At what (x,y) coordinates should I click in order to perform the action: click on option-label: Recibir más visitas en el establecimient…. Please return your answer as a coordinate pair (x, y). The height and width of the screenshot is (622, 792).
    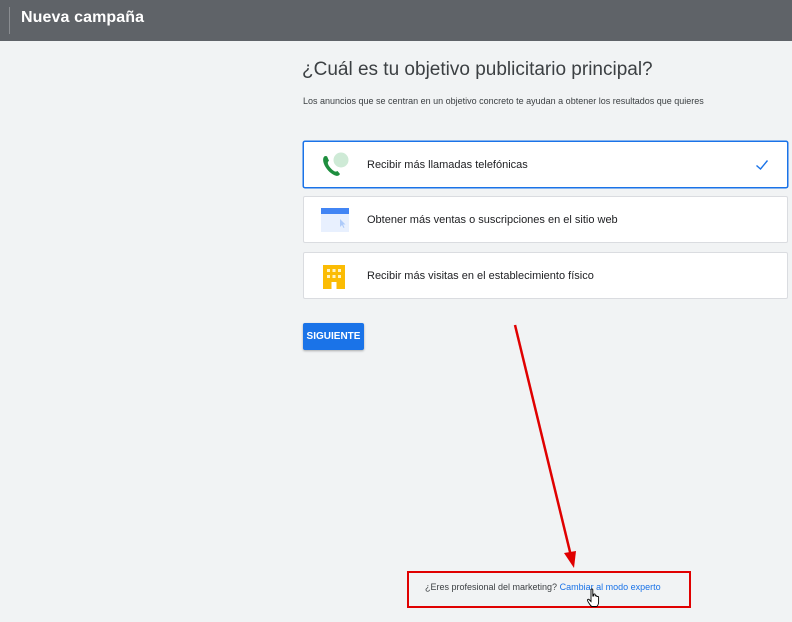
    Looking at the image, I should click on (480, 276).